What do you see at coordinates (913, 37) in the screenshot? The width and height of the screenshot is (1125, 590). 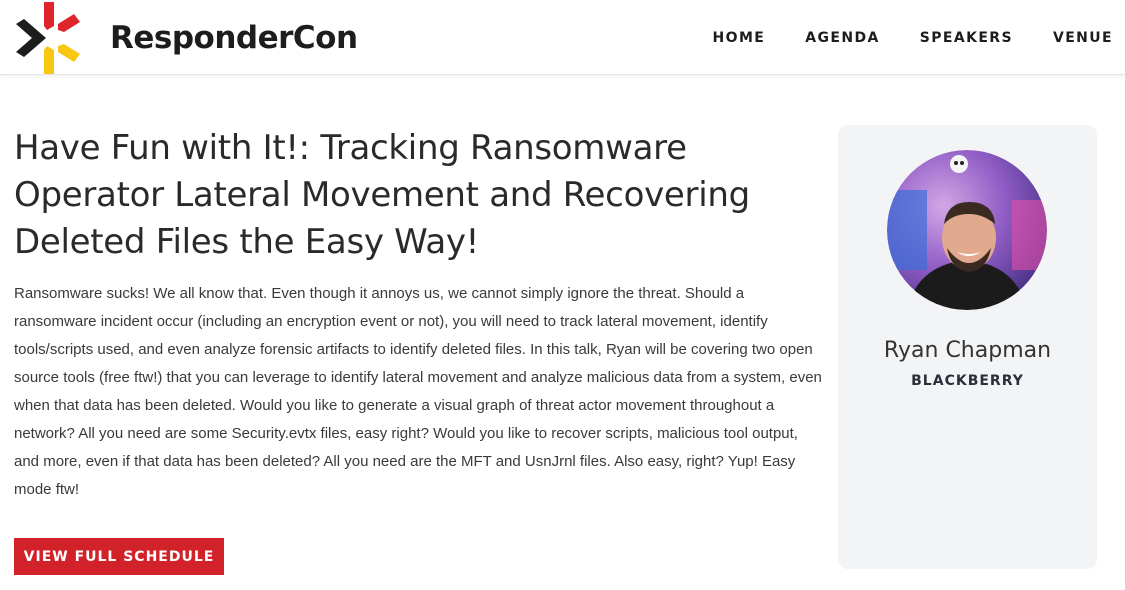 I see `main-nav: HOME AGENDA SPEAKERS VENUE` at bounding box center [913, 37].